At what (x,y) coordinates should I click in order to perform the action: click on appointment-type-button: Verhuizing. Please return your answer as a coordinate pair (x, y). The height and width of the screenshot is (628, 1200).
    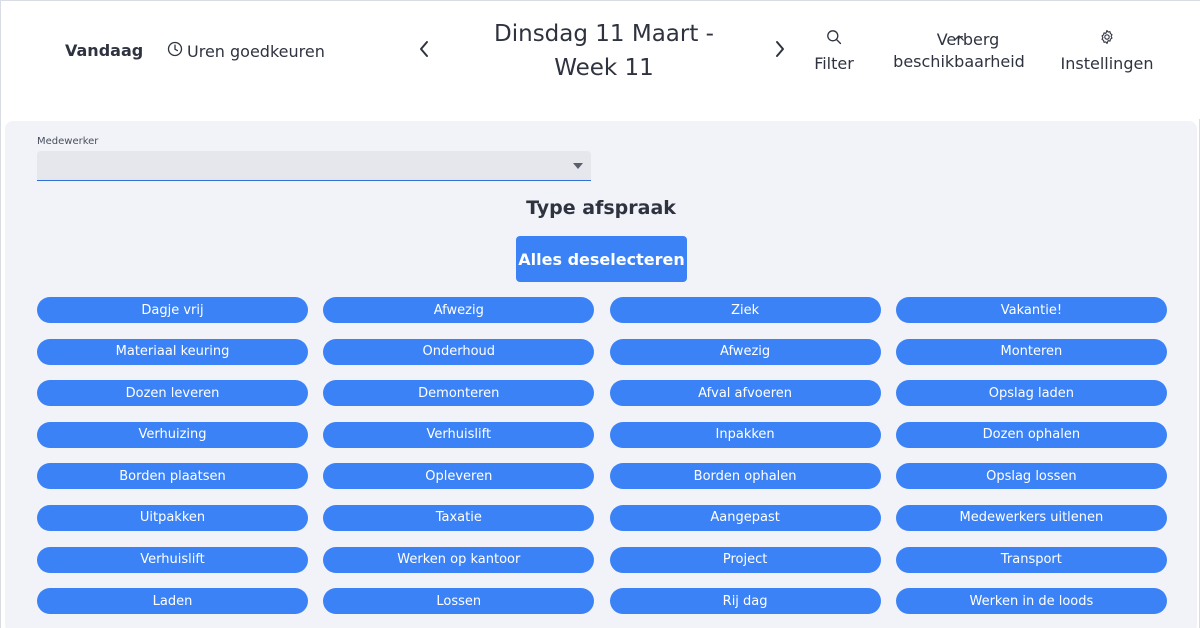
    Looking at the image, I should click on (172, 434).